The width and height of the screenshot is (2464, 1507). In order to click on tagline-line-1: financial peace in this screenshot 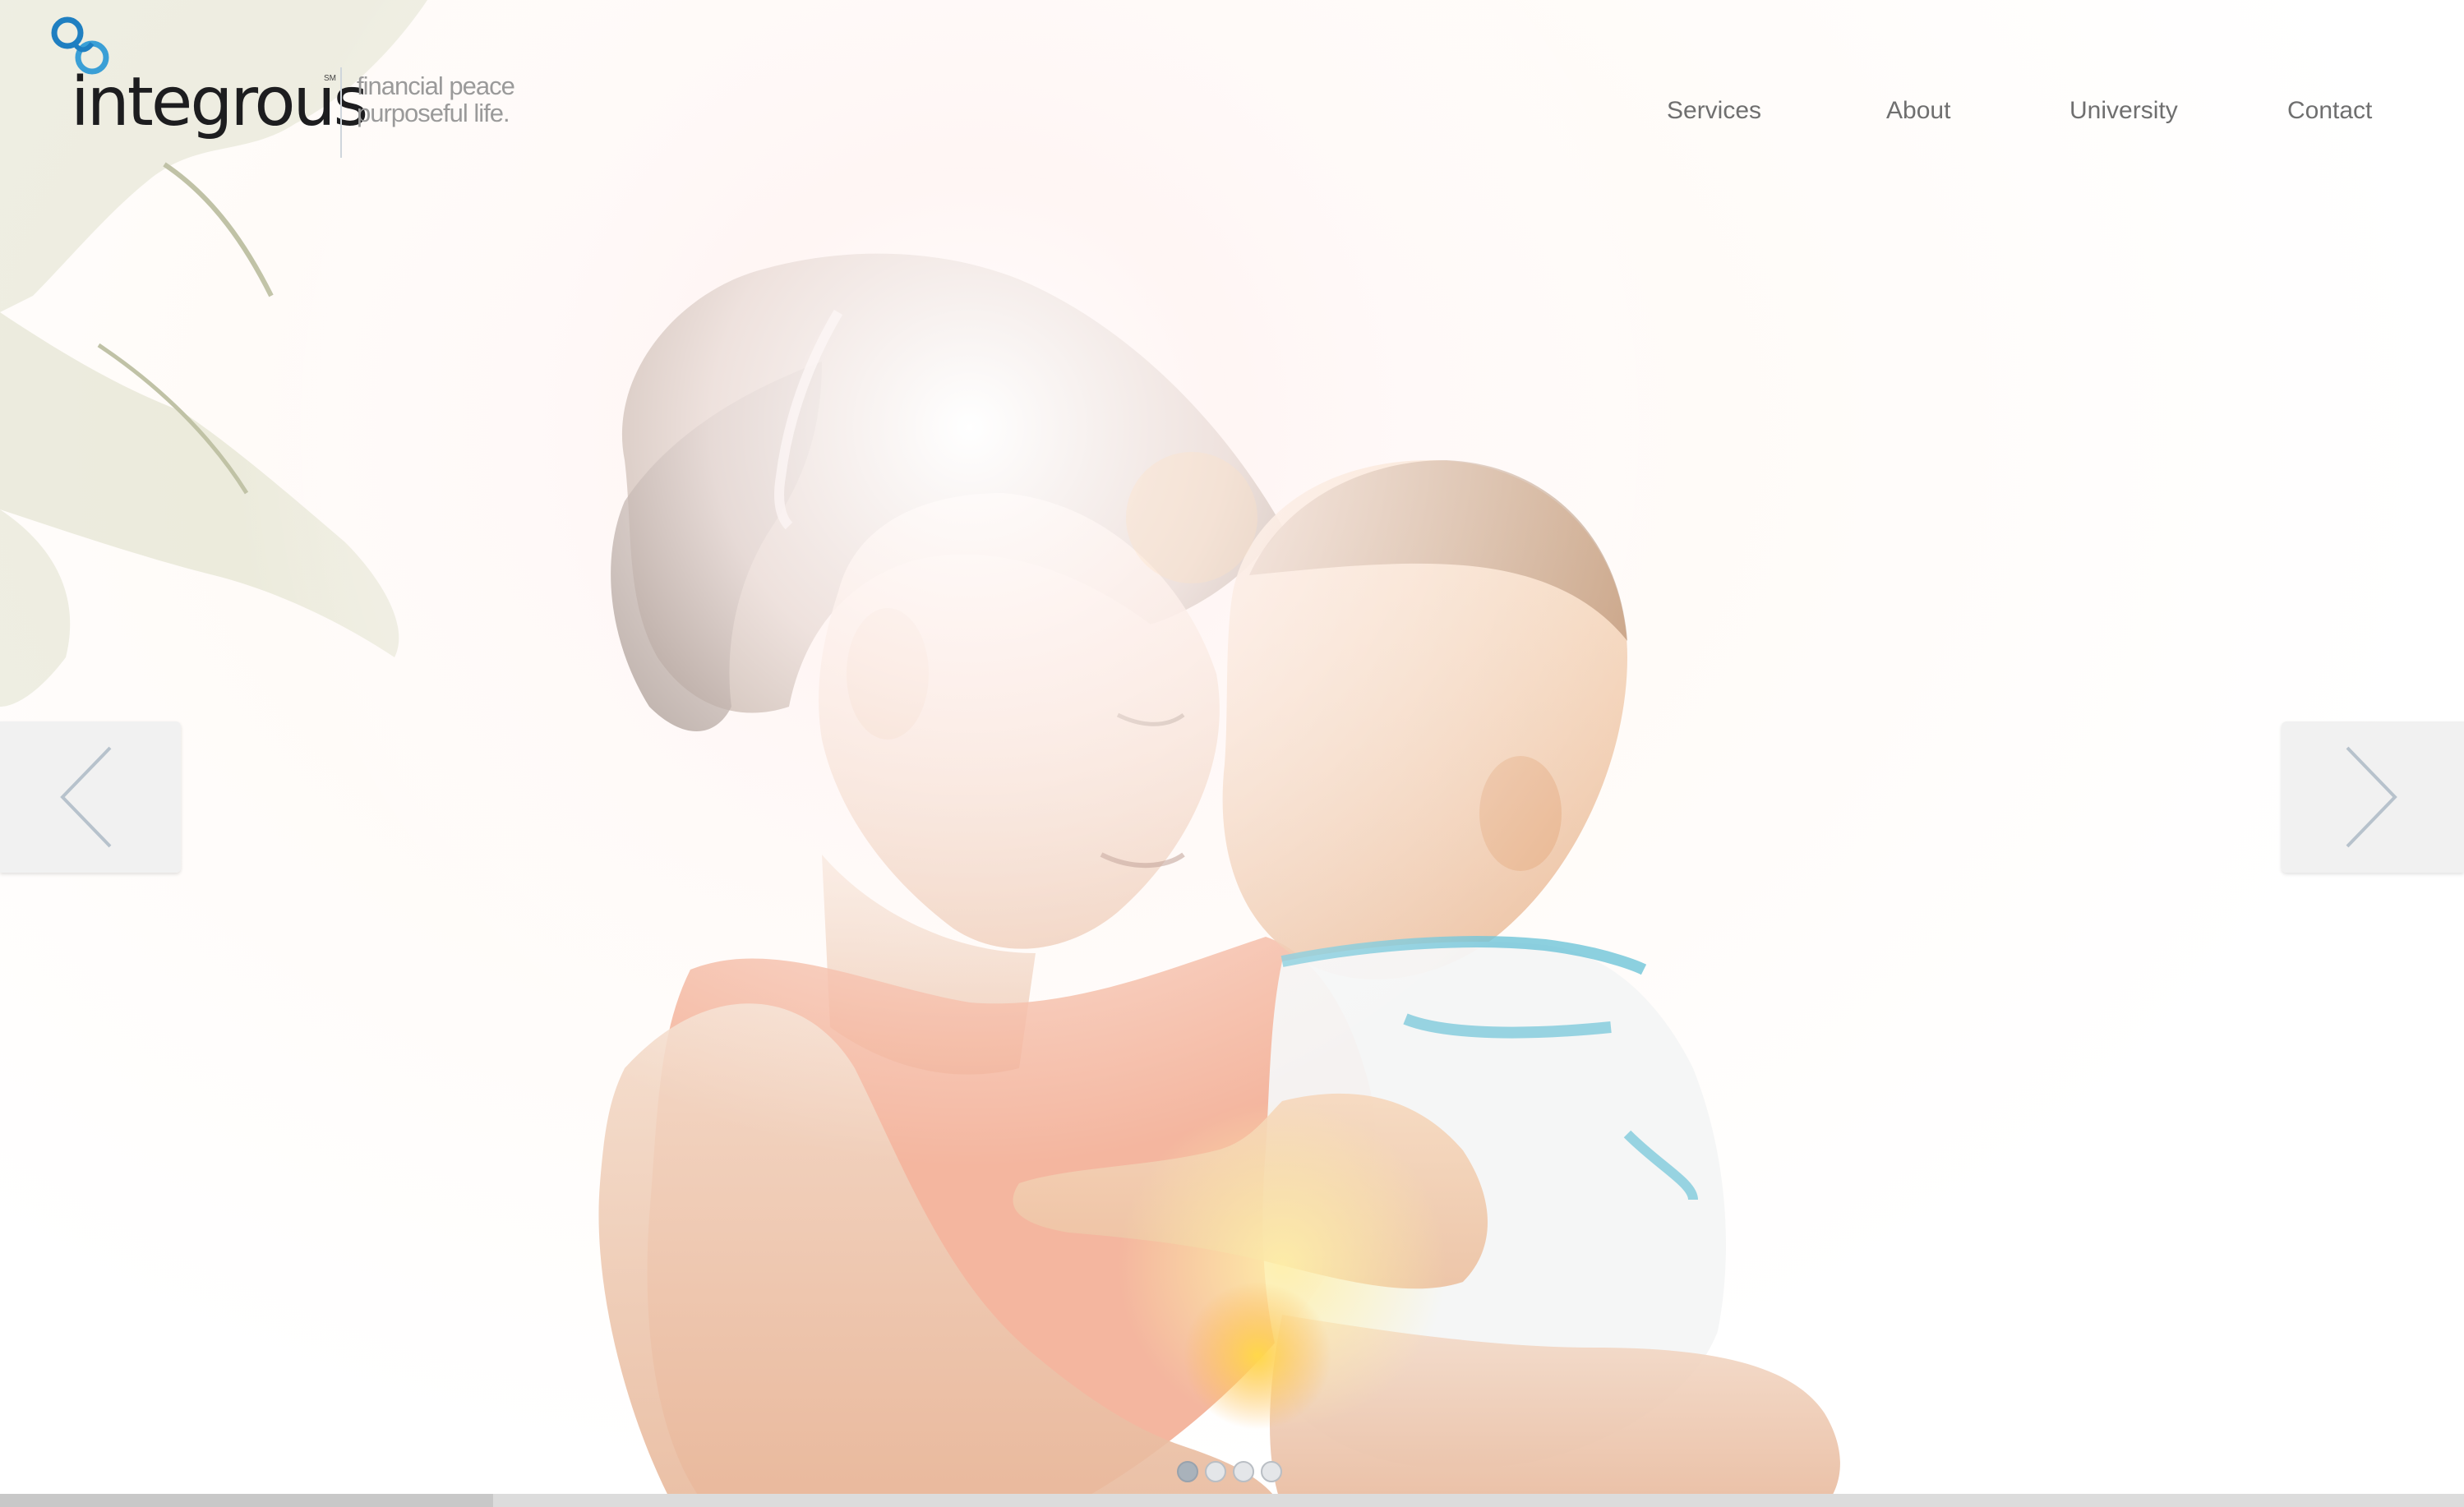, I will do `click(436, 85)`.